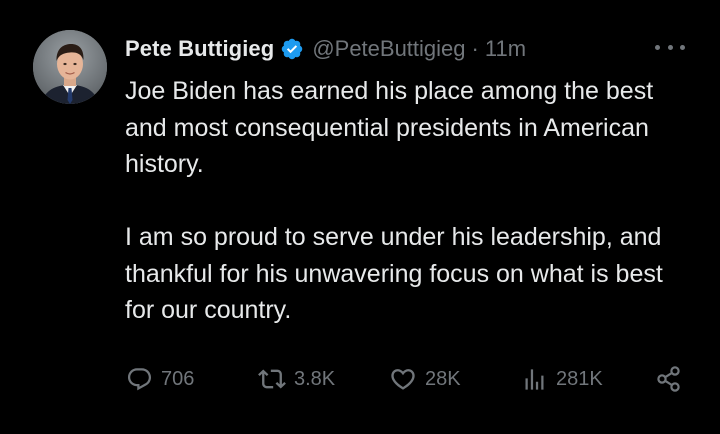  I want to click on like-icon, so click(403, 379).